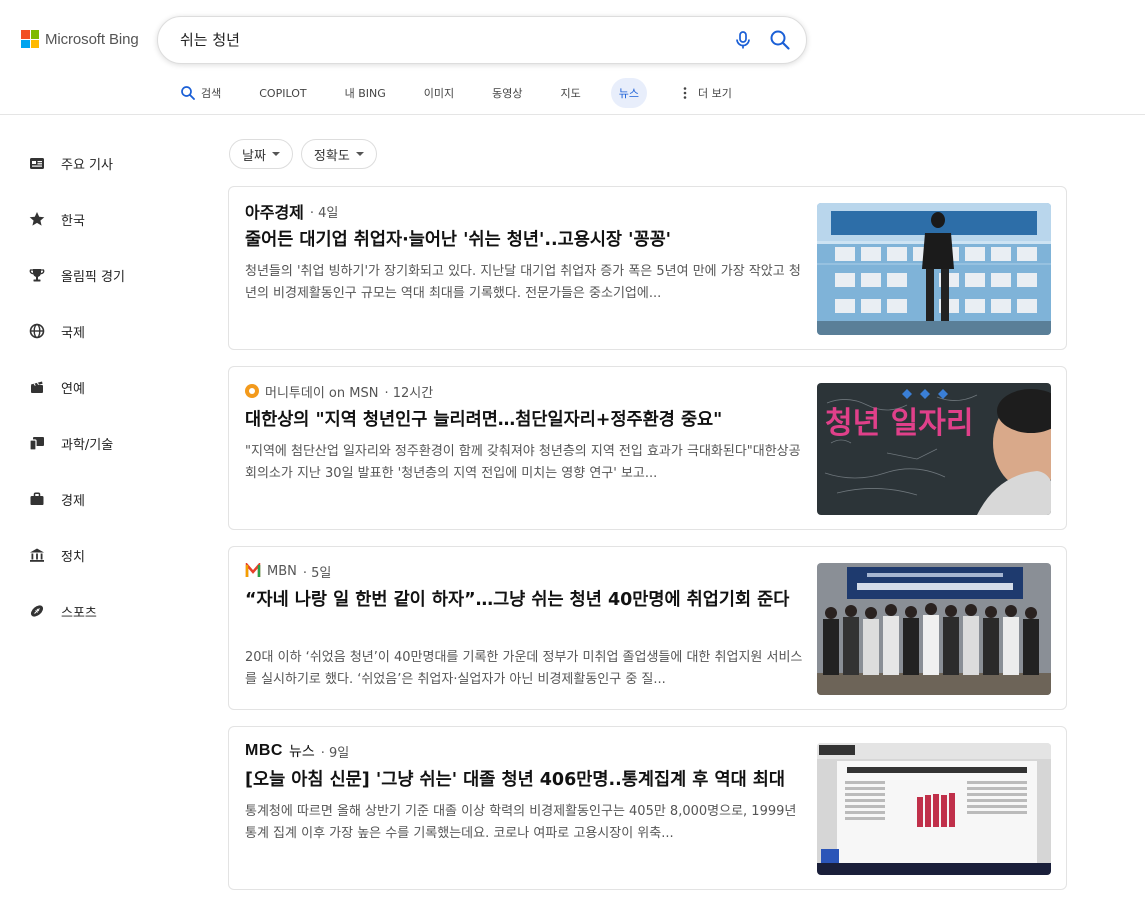 The width and height of the screenshot is (1145, 899). What do you see at coordinates (37, 275) in the screenshot?
I see `trophy-icon` at bounding box center [37, 275].